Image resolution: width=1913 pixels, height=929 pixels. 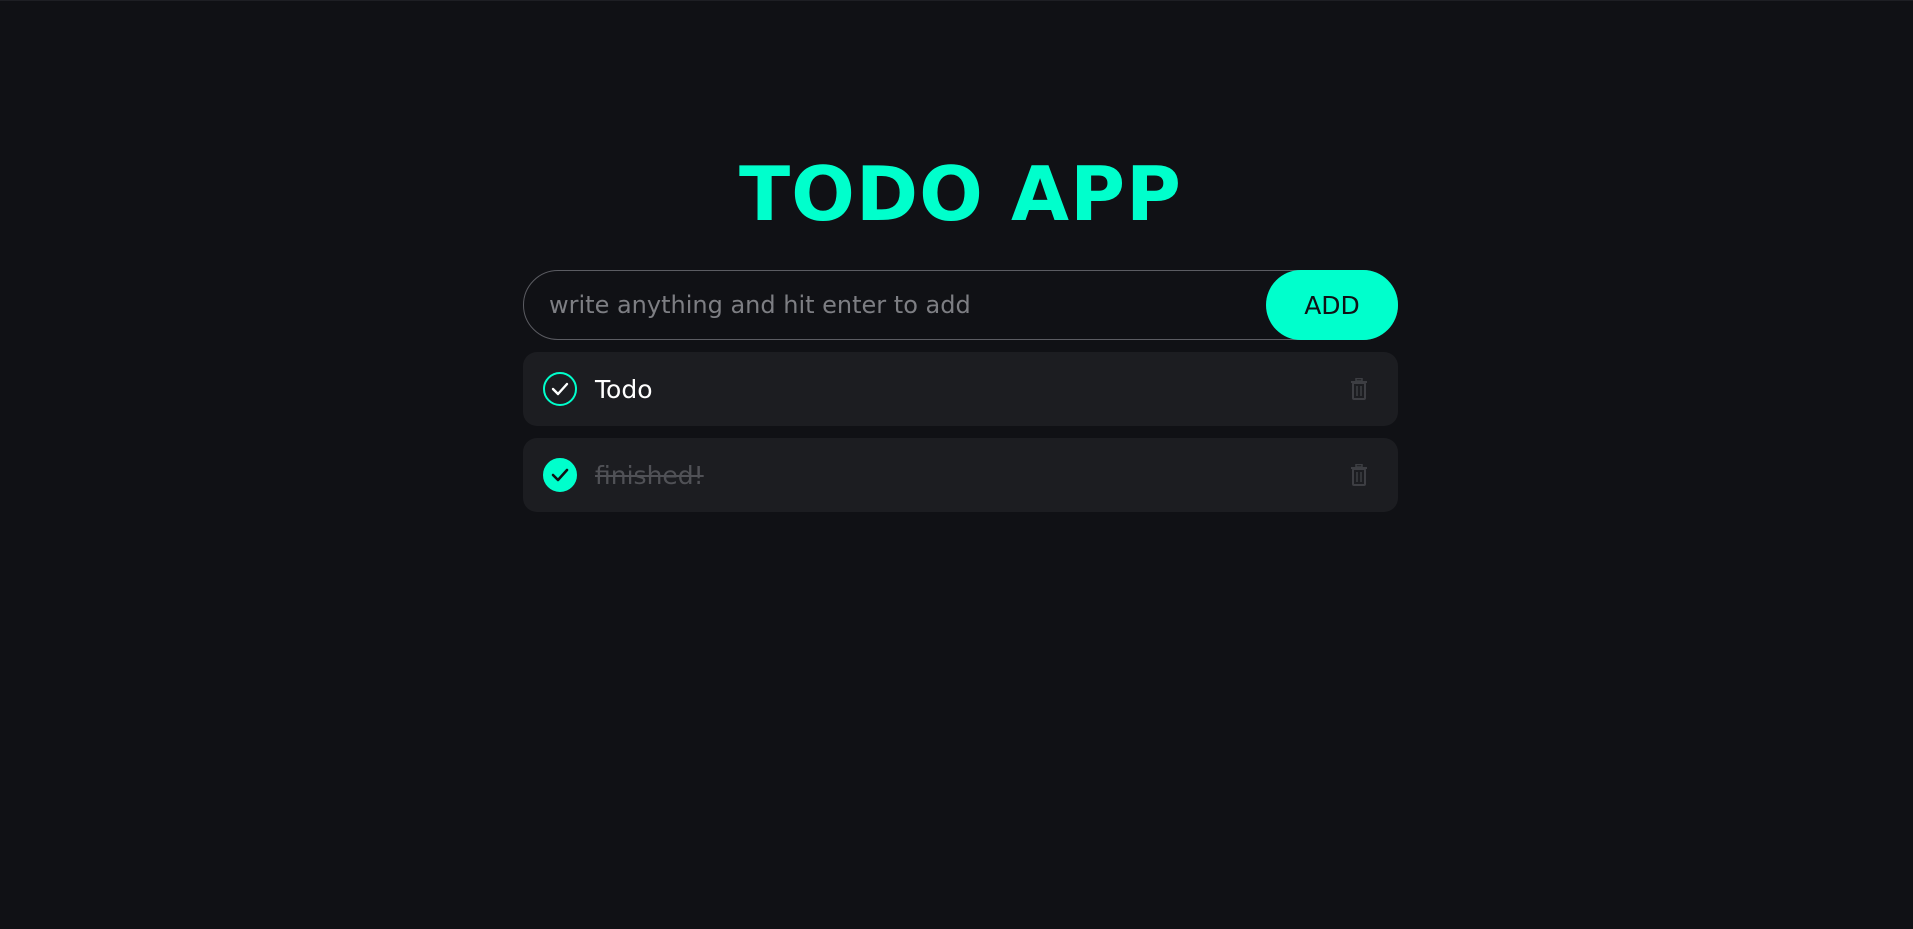 I want to click on list-item: Todo, so click(x=960, y=389).